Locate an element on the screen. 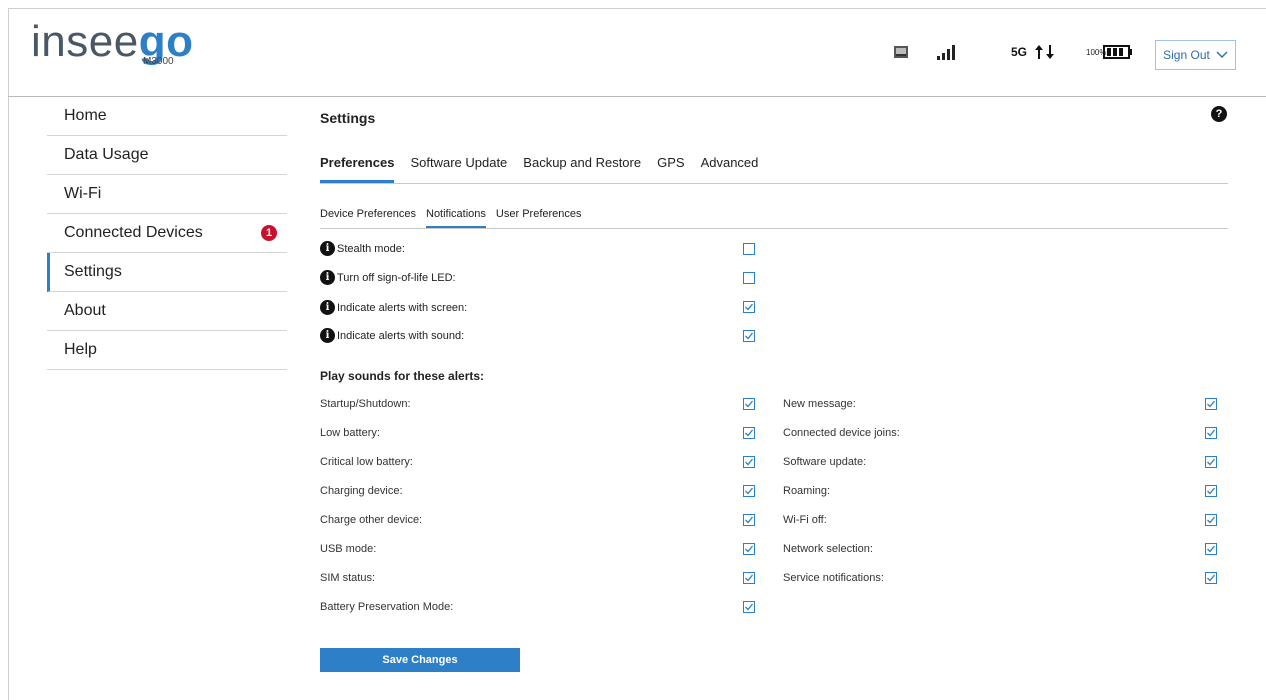 This screenshot has width=1266, height=700. sidebar-item-settings: Settings is located at coordinates (167, 272).